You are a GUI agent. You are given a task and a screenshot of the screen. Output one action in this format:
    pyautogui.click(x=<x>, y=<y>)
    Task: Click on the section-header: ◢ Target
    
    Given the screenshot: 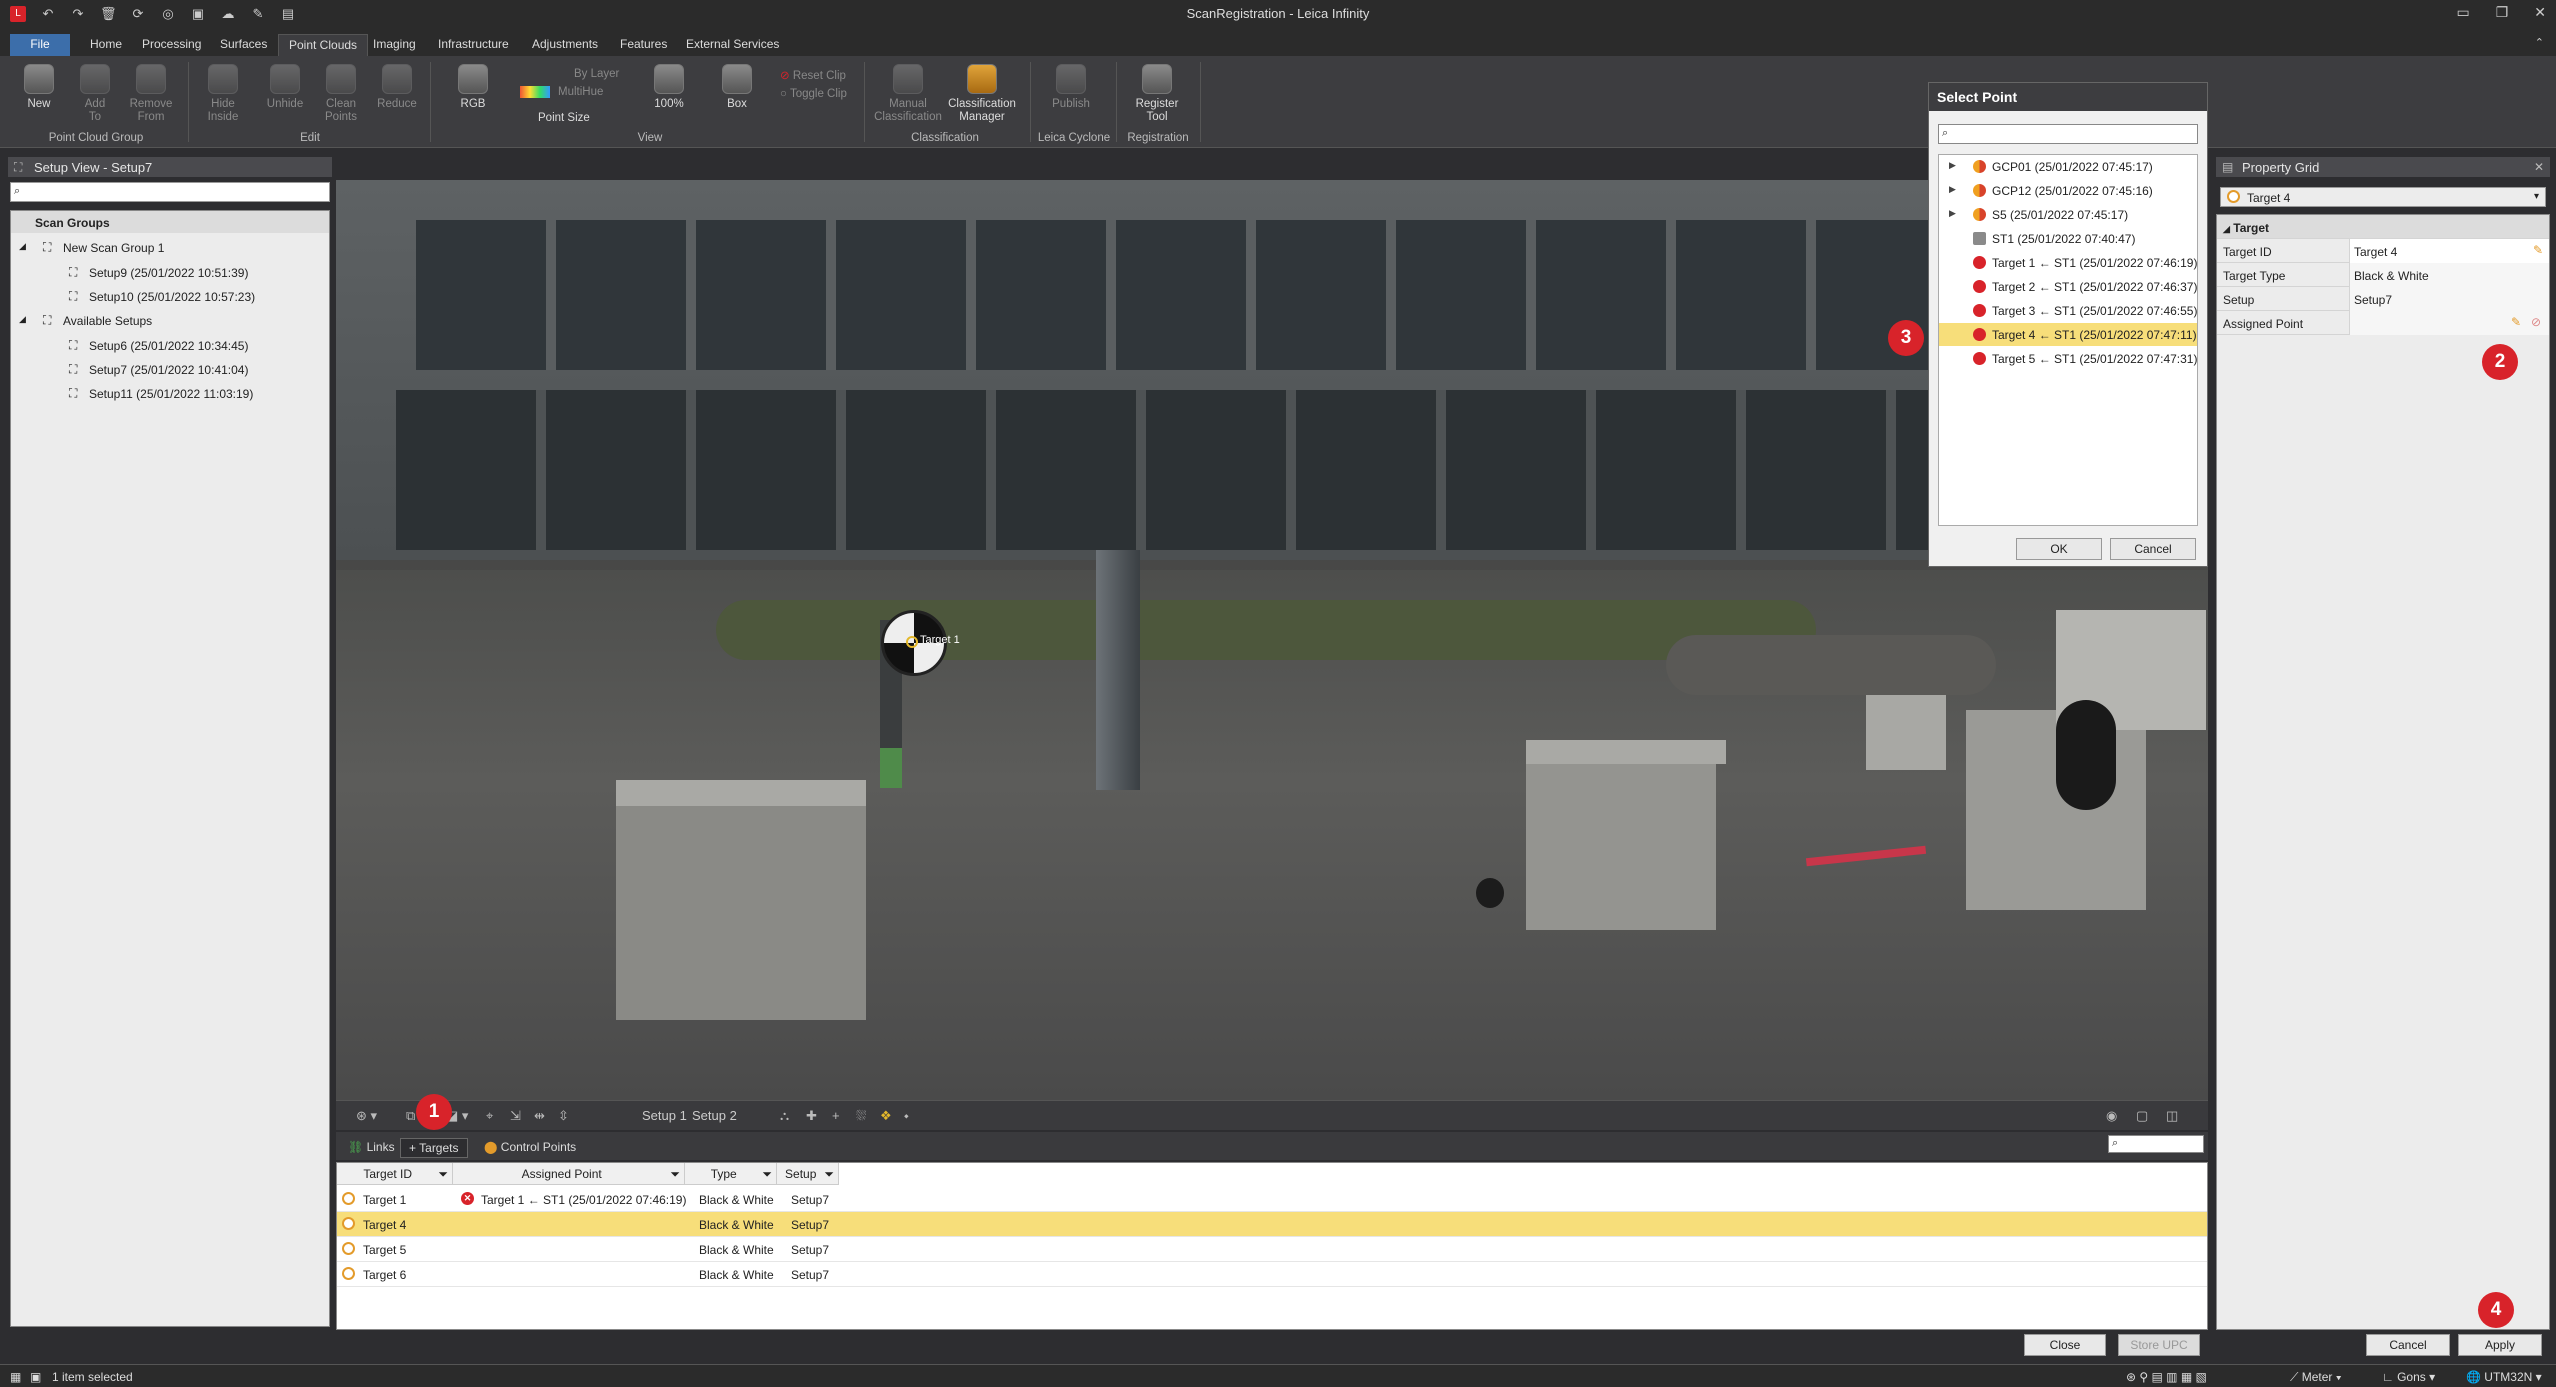 What is the action you would take?
    pyautogui.click(x=2383, y=227)
    